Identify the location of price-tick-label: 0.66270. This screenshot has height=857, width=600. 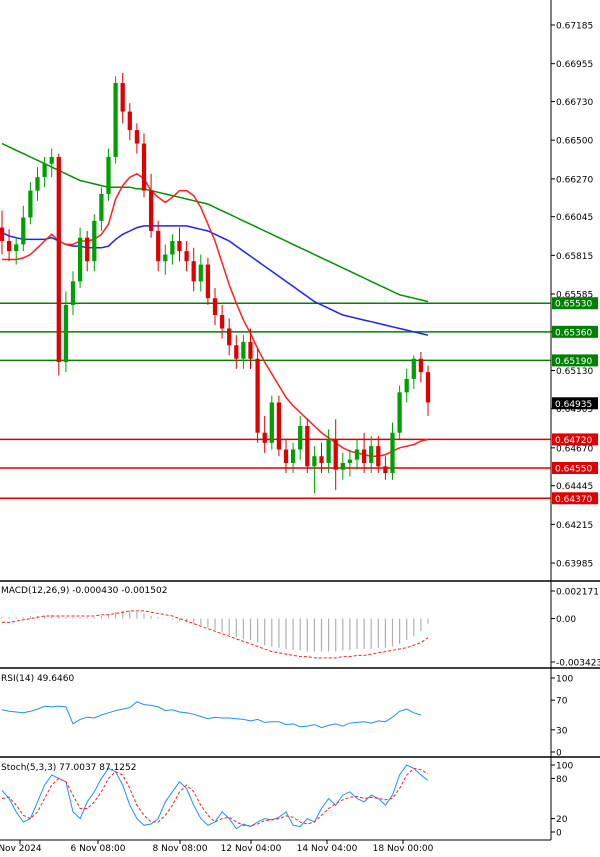
(574, 180).